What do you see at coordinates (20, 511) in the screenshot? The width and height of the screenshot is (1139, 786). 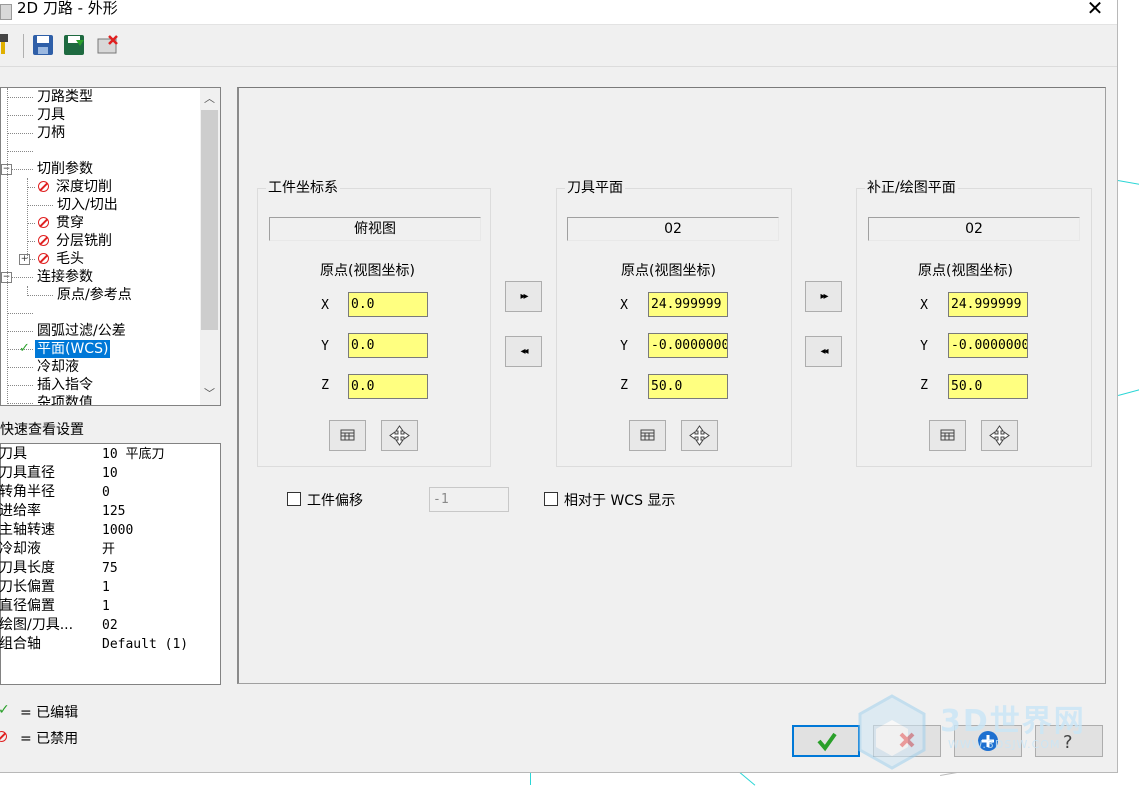 I see `quick-view-key: 进给率` at bounding box center [20, 511].